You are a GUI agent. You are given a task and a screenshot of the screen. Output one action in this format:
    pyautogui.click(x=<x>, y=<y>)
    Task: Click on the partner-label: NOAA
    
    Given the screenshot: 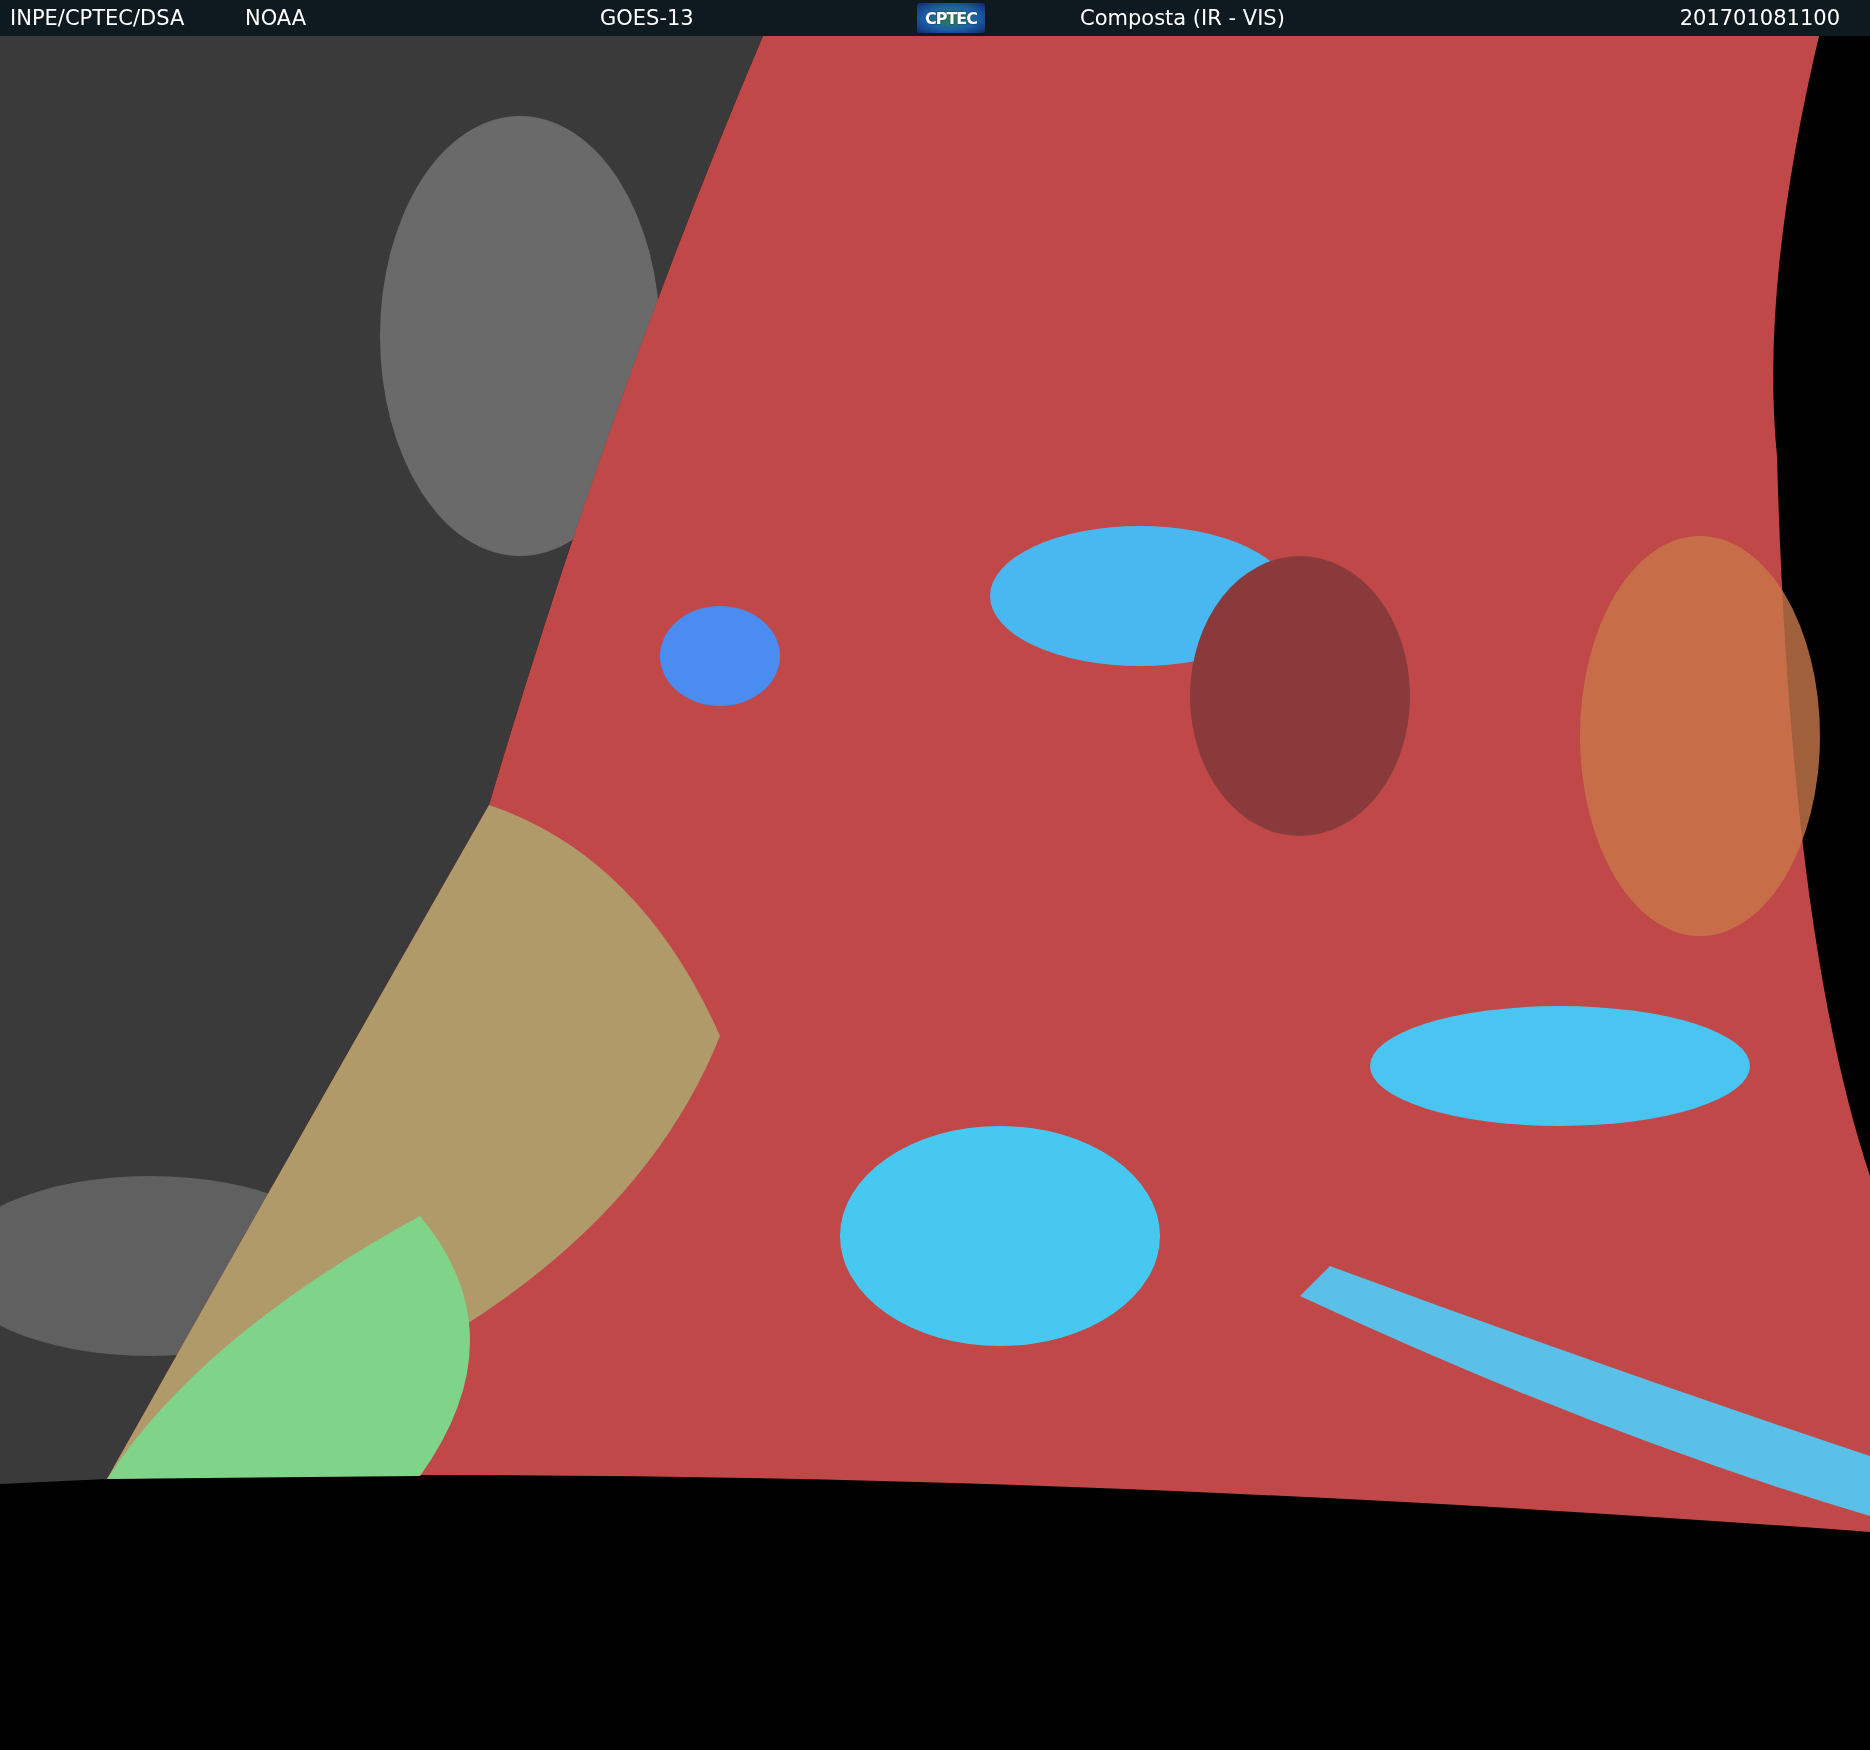 What is the action you would take?
    pyautogui.click(x=276, y=18)
    